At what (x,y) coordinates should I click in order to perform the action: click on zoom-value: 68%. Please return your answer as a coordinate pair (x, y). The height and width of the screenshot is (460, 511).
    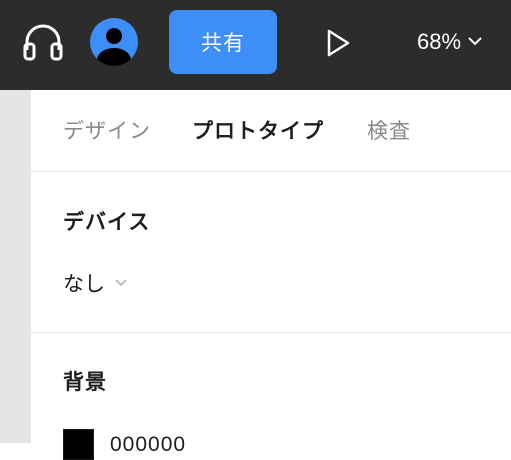
    Looking at the image, I should click on (439, 41).